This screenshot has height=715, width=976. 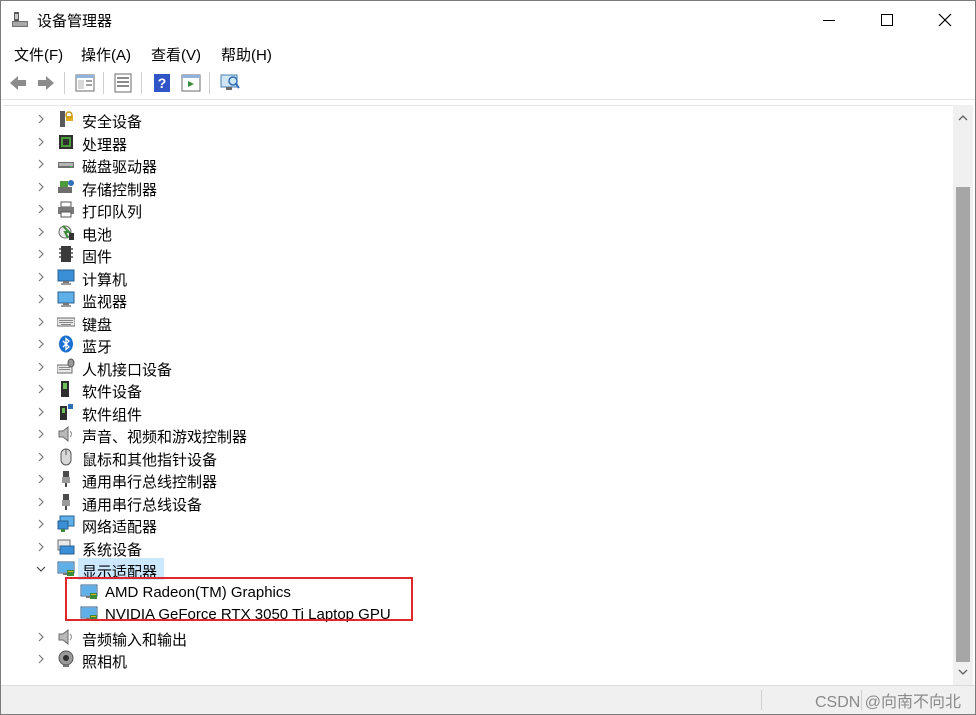 What do you see at coordinates (473, 434) in the screenshot?
I see `tree-category-item: 声音、视频和游戏控制器` at bounding box center [473, 434].